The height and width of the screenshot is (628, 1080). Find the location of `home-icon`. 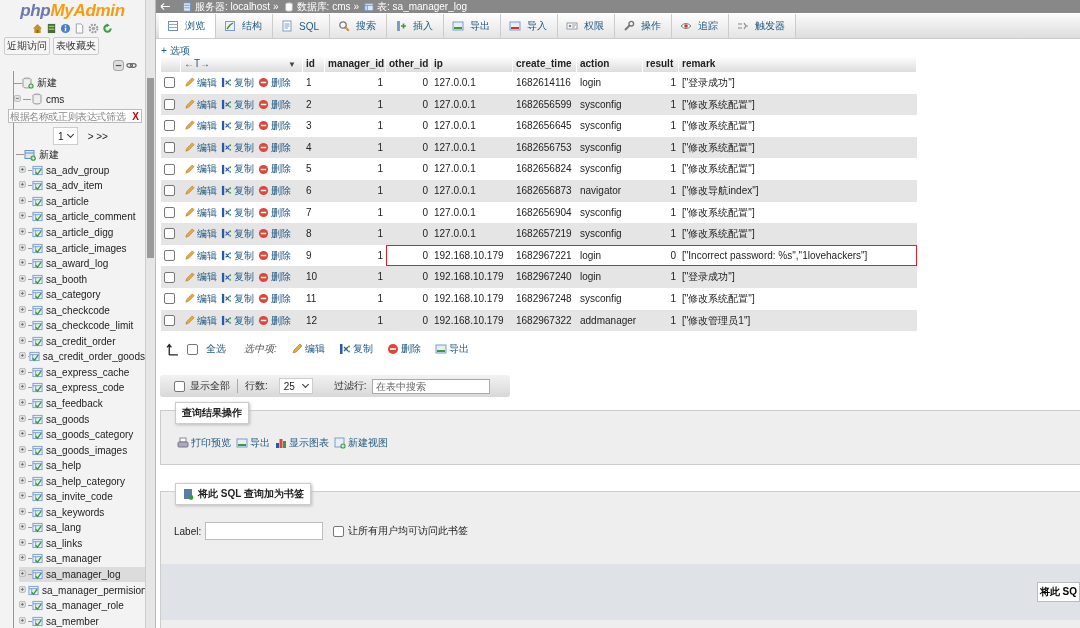

home-icon is located at coordinates (37, 28).